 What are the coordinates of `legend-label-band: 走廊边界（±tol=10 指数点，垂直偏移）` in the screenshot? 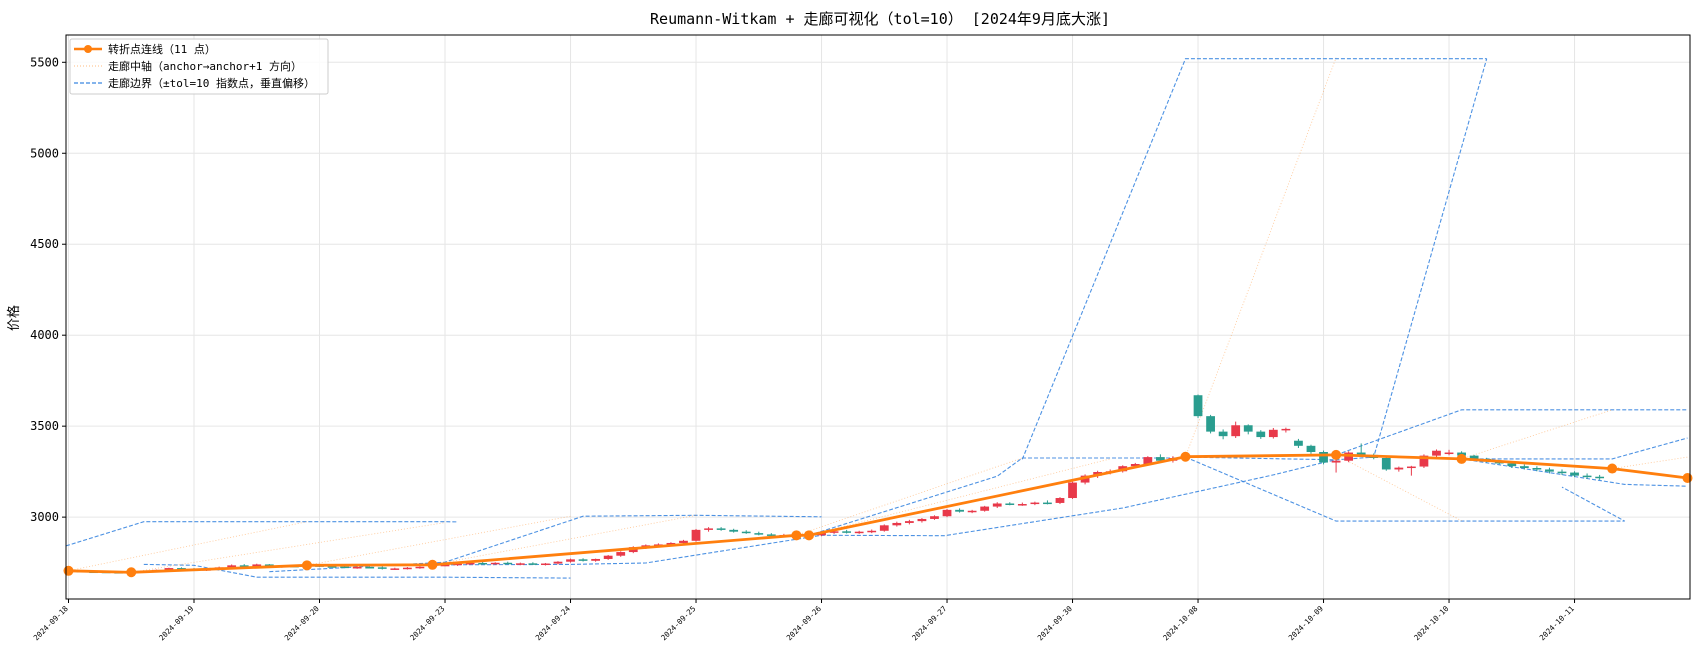 It's located at (211, 83).